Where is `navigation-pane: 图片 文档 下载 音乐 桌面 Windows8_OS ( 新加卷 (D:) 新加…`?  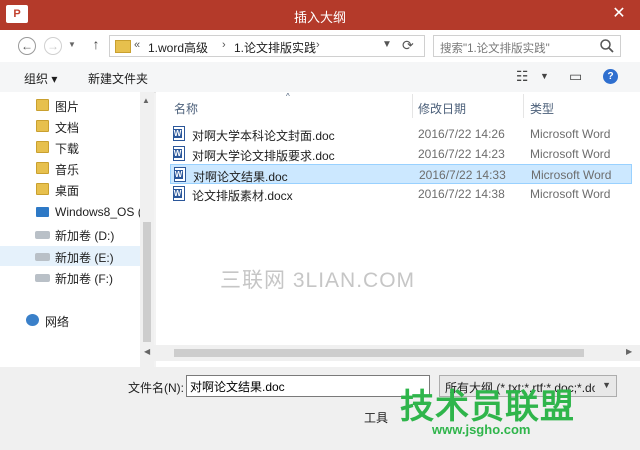
navigation-pane: 图片 文档 下载 音乐 桌面 Windows8_OS ( 新加卷 (D:) 新加… is located at coordinates (70, 229).